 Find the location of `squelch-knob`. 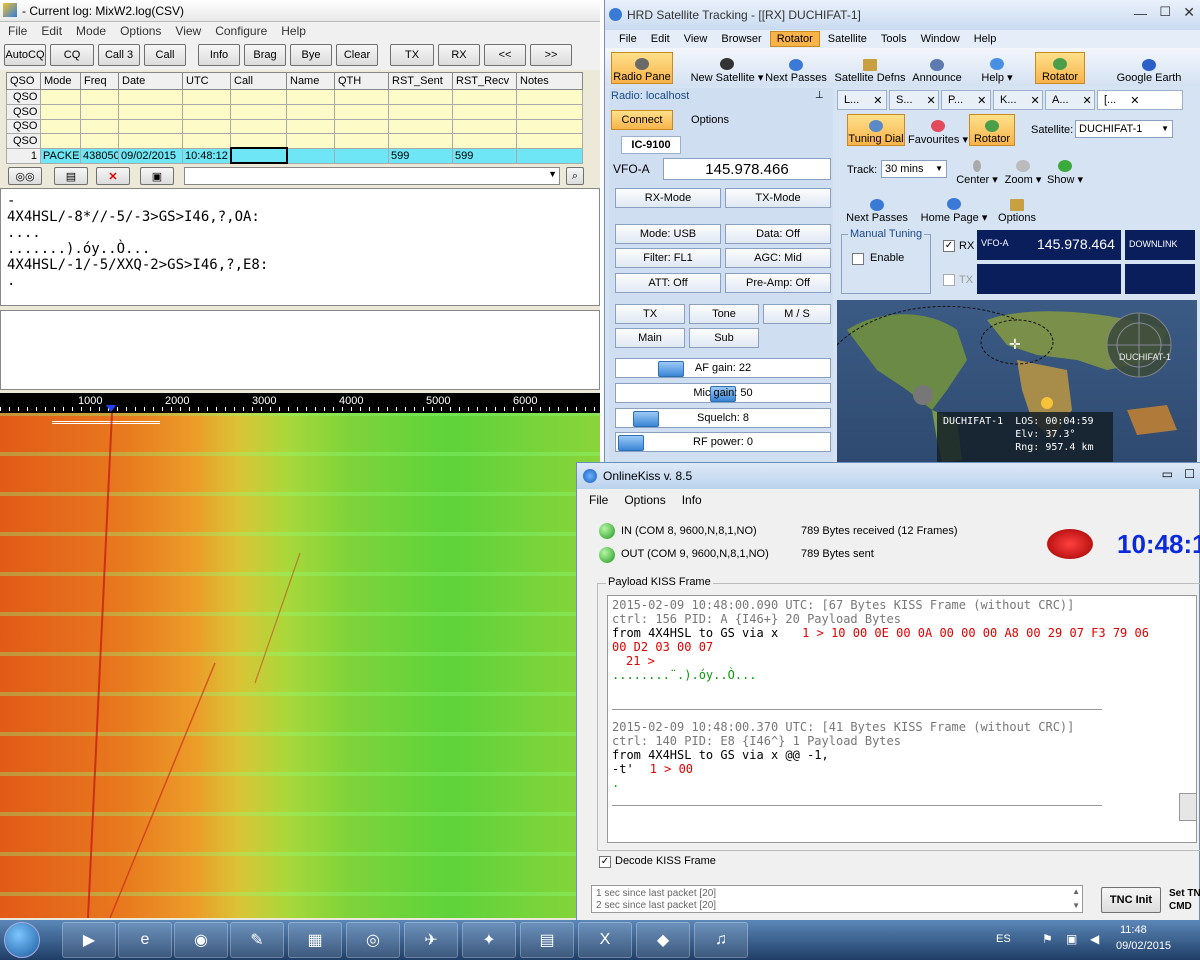

squelch-knob is located at coordinates (645, 419).